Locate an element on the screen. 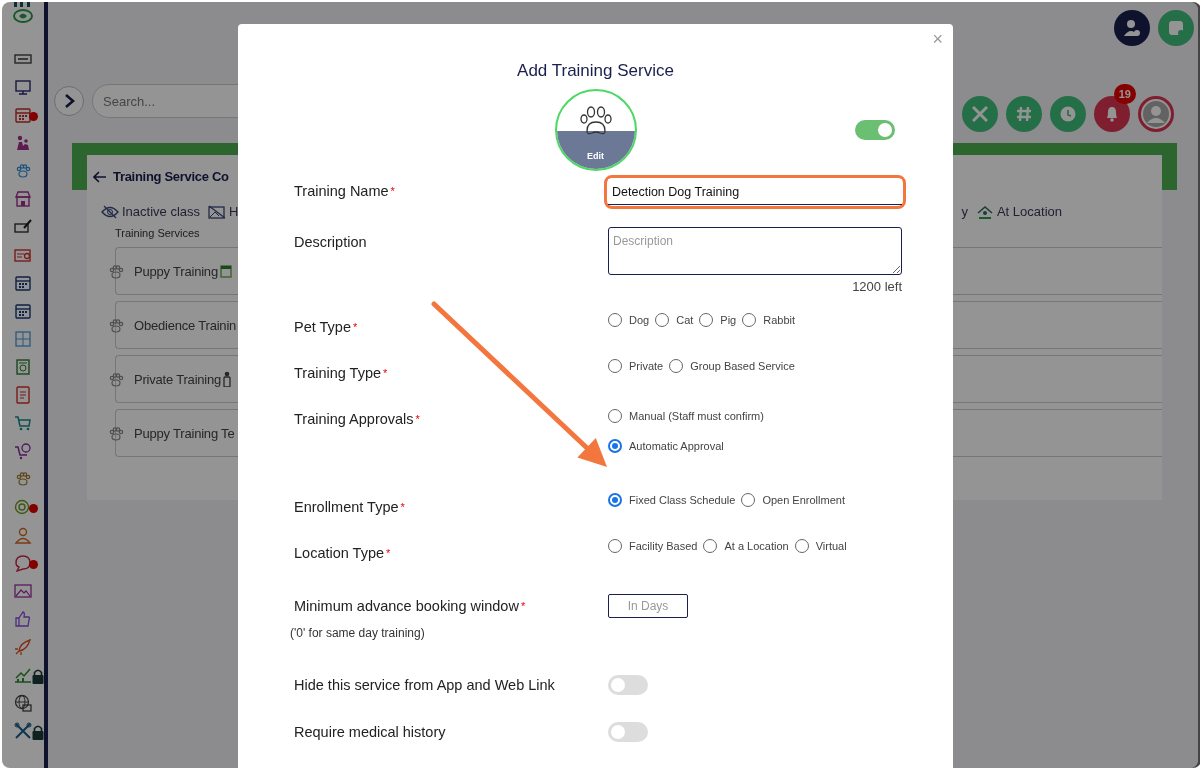 This screenshot has height=770, width=1200. section-label: Training Services is located at coordinates (158, 233).